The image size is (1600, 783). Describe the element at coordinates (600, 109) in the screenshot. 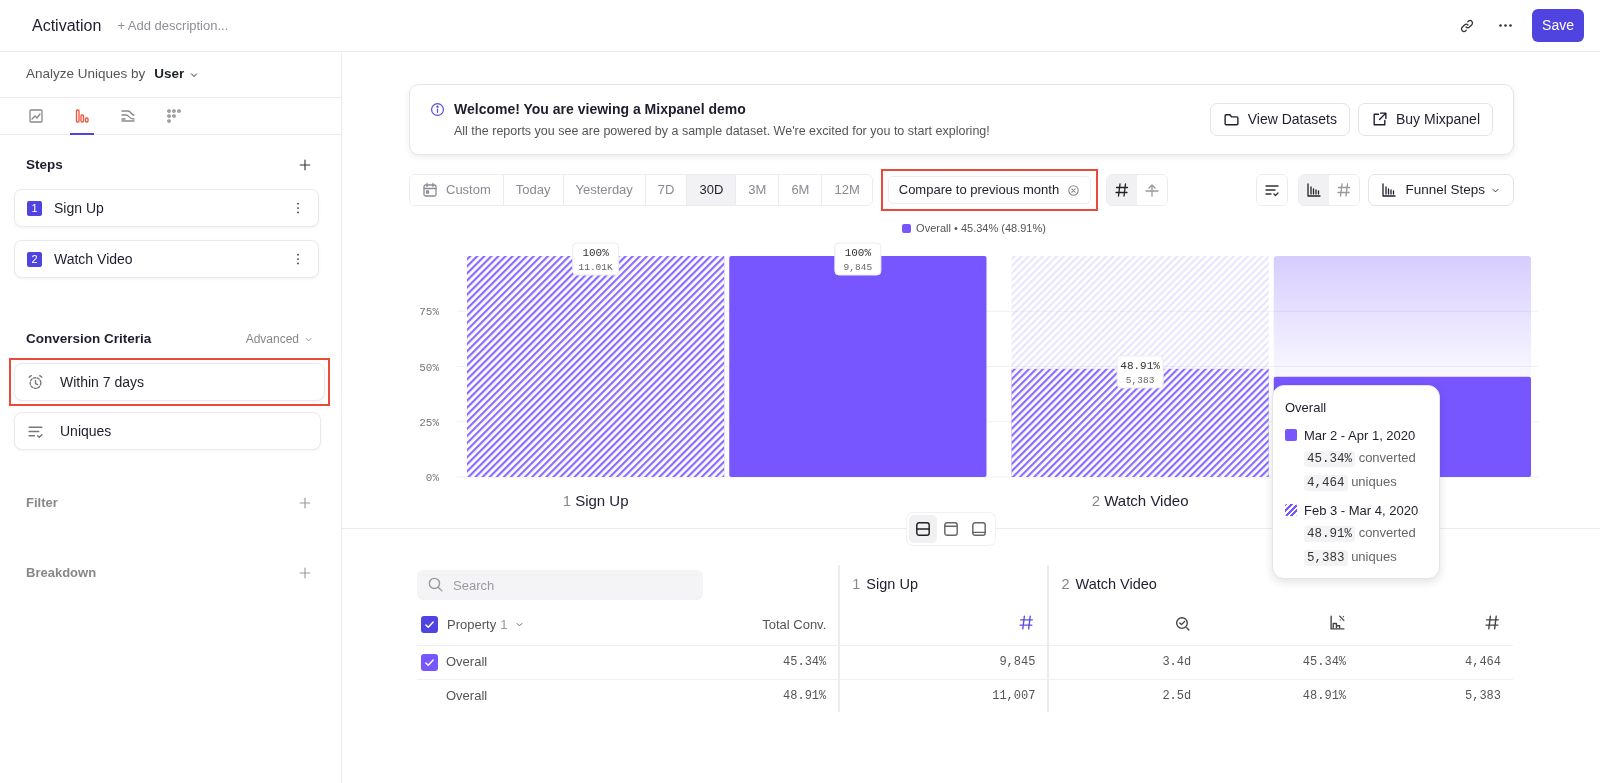

I see `banner-title: Welcome! You are viewing a Mixpanel demo` at that location.